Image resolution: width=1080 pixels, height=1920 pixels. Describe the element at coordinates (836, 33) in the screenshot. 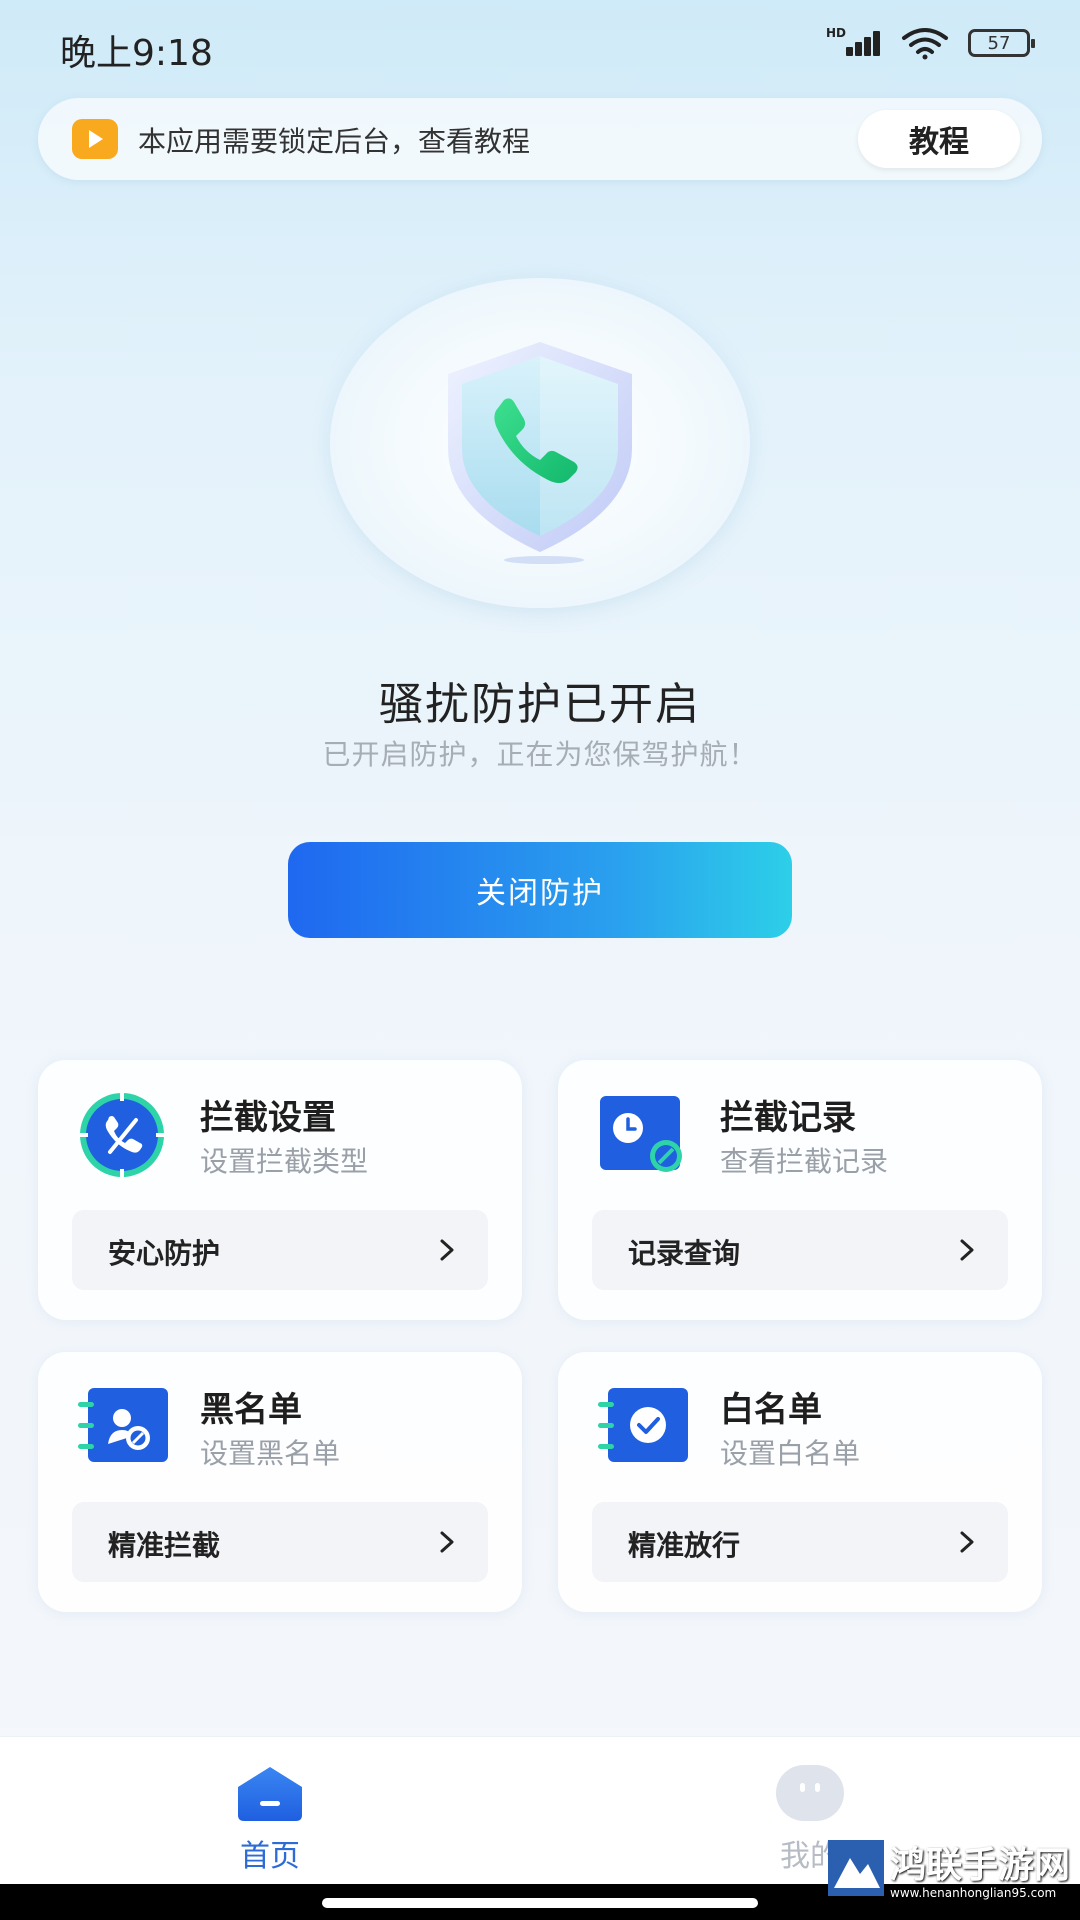

I see `network-label: HD` at that location.